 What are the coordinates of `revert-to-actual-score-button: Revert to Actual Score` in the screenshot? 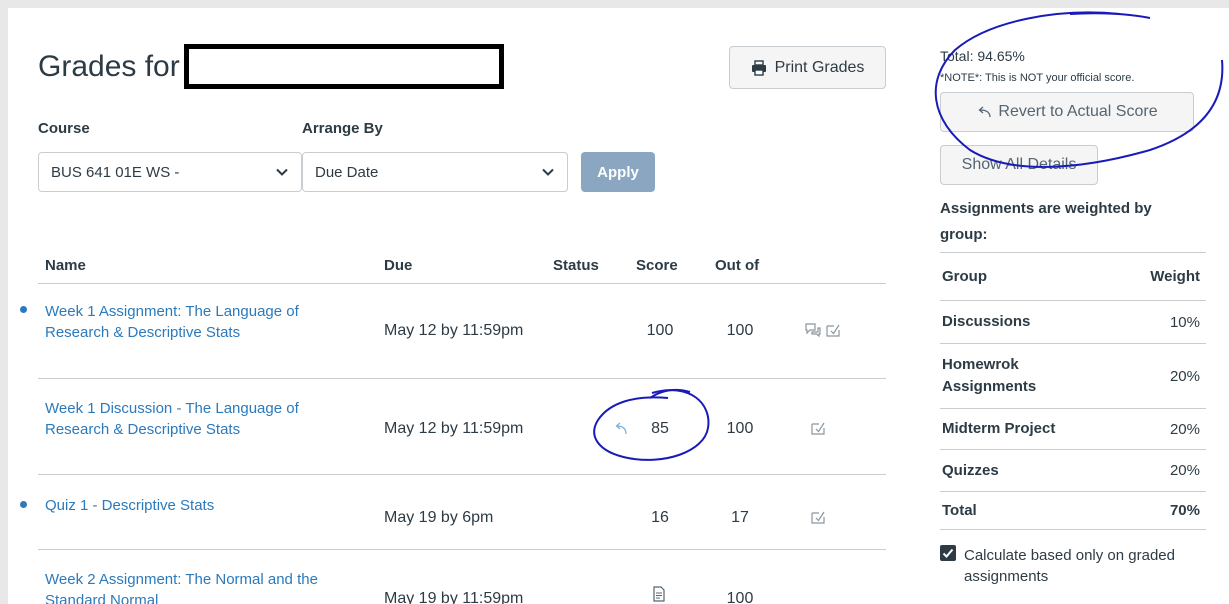 It's located at (1067, 112).